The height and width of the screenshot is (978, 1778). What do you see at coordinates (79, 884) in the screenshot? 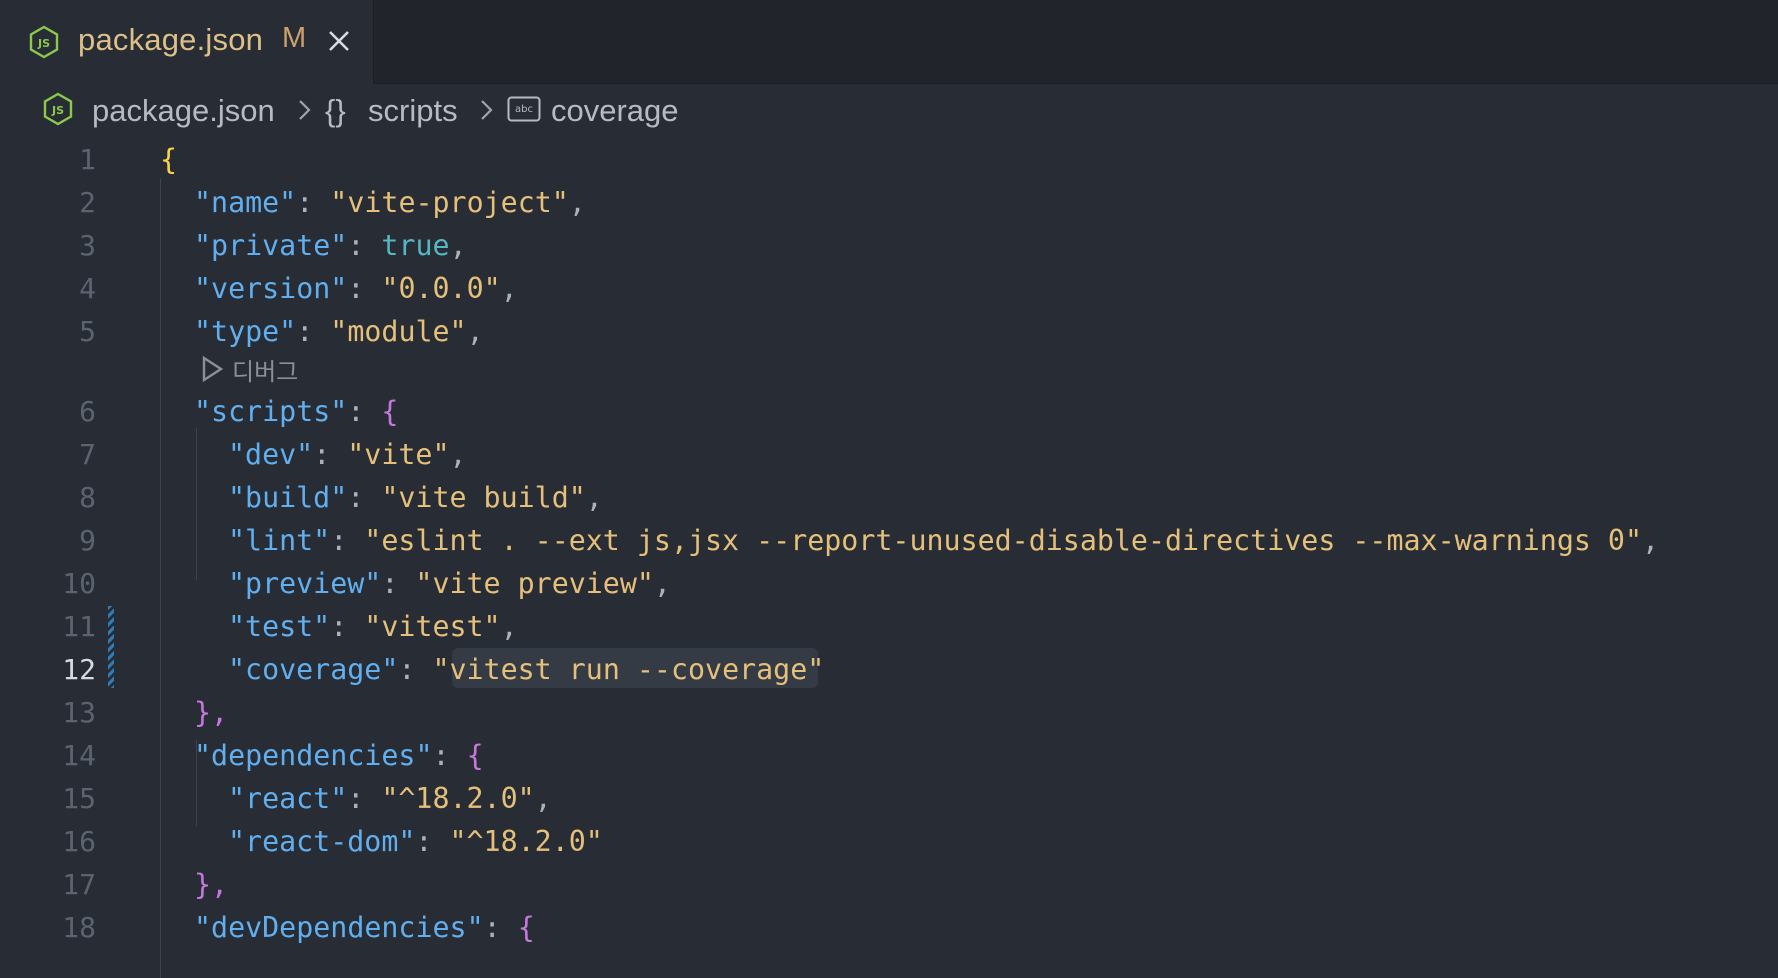
I see `line-number: 17` at bounding box center [79, 884].